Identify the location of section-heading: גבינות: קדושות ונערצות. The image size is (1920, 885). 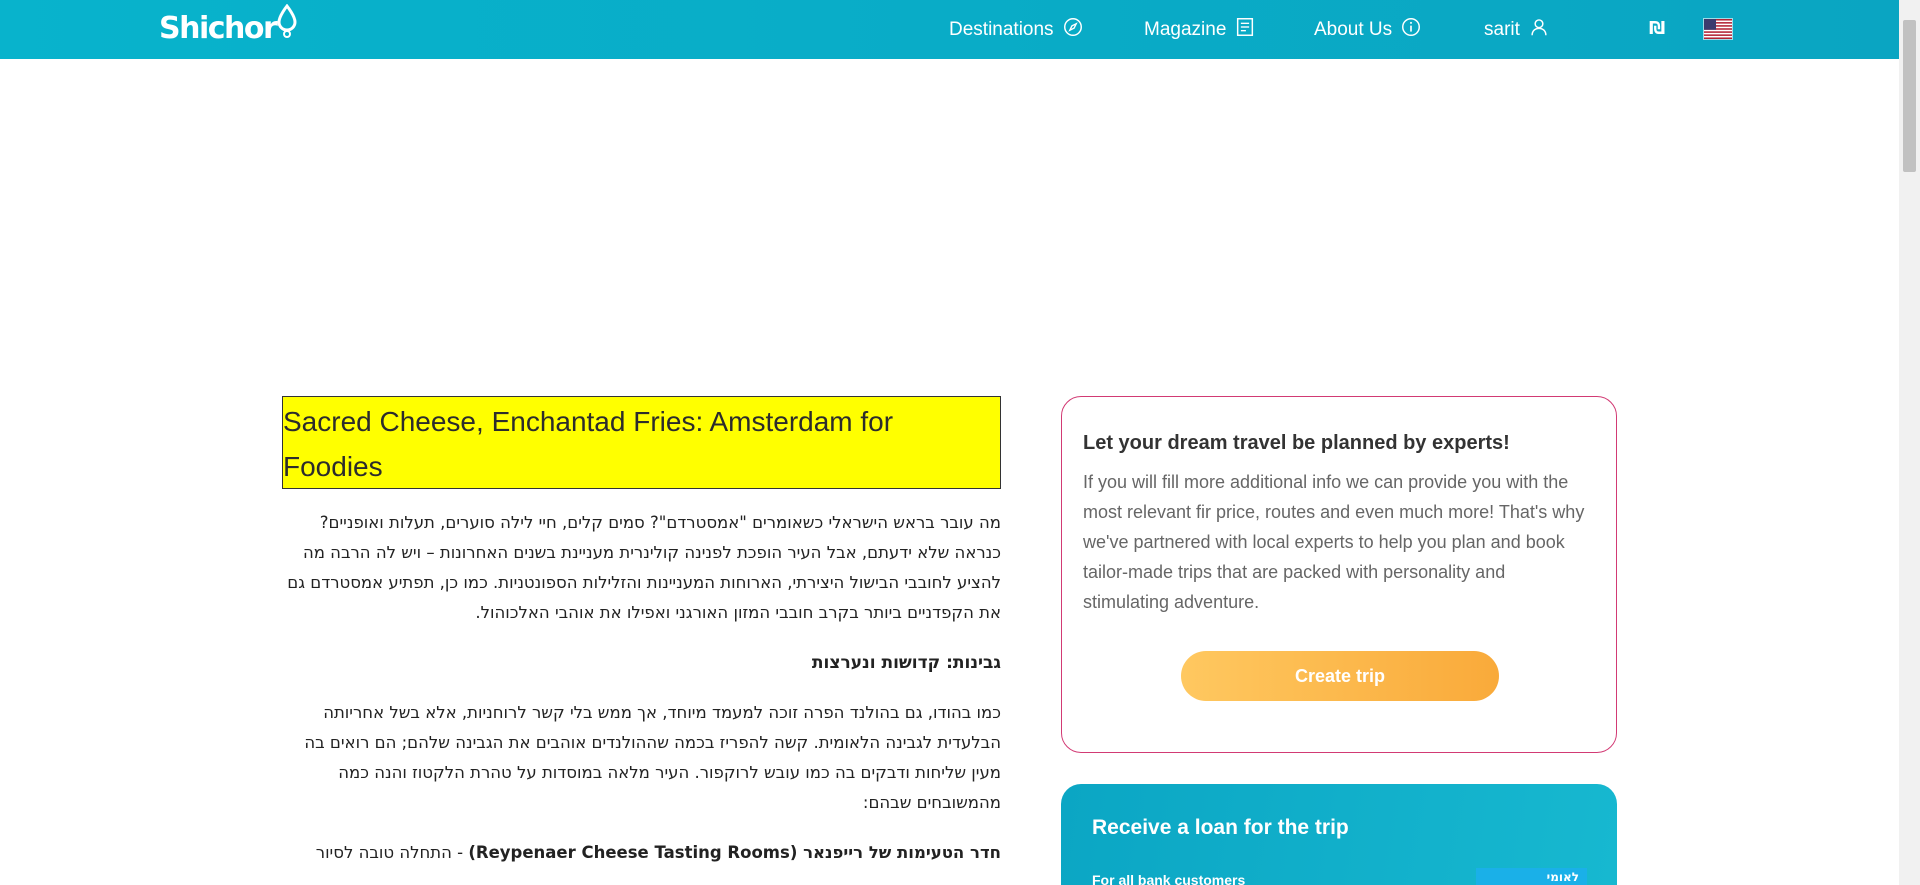
(906, 663).